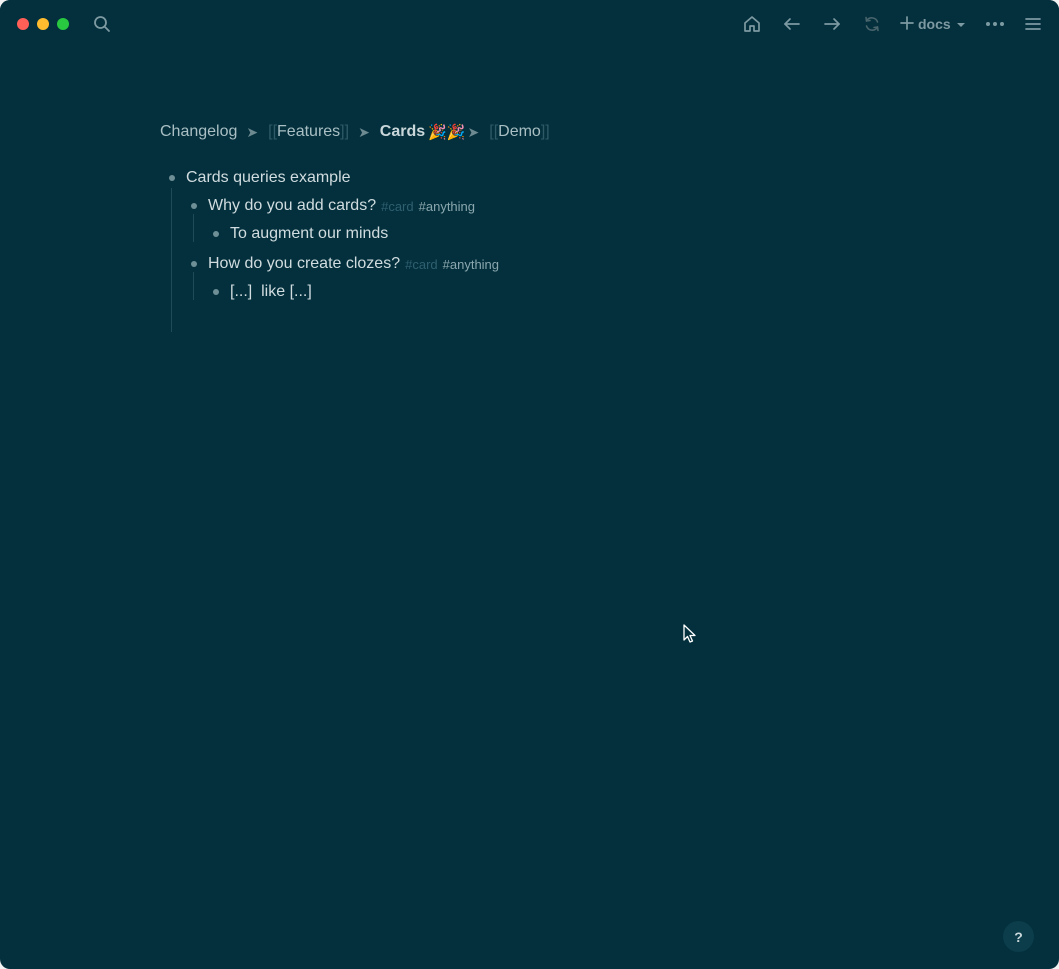 The image size is (1059, 969). I want to click on block-text: To augment our minds, so click(309, 233).